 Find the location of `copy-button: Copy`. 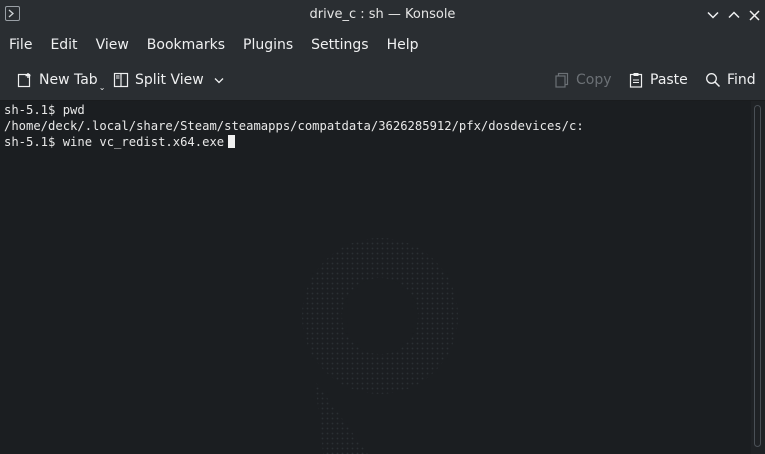

copy-button: Copy is located at coordinates (582, 80).